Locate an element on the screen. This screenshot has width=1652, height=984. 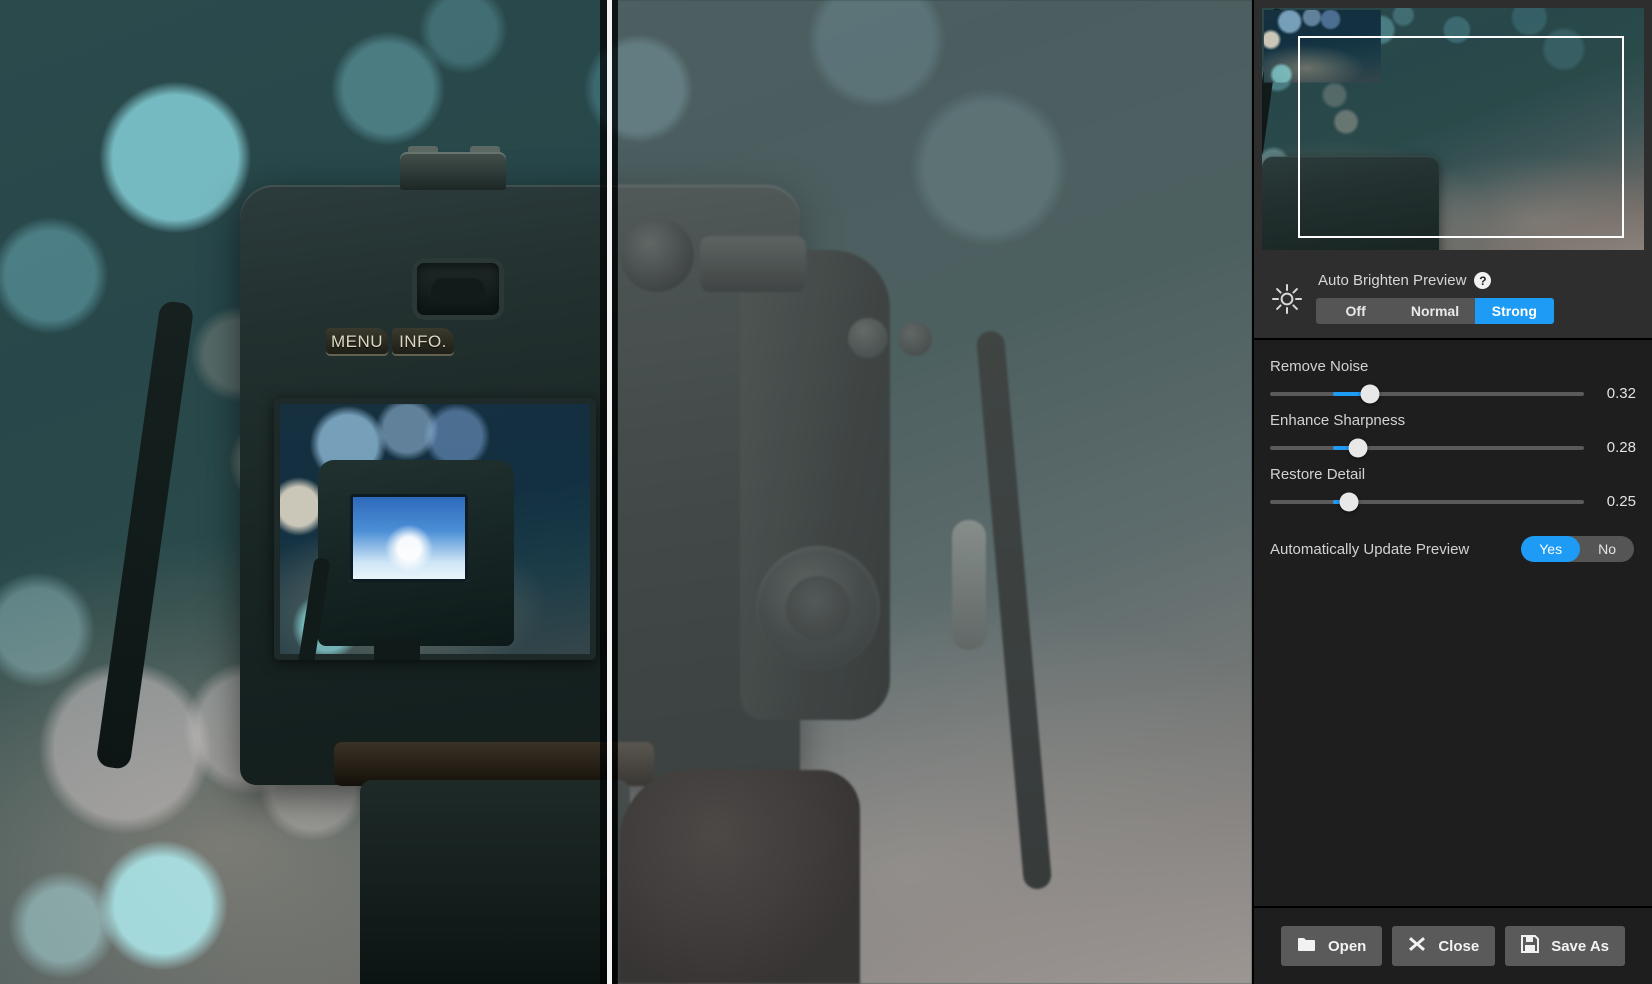
slider-track-restore-detail is located at coordinates (1427, 501).